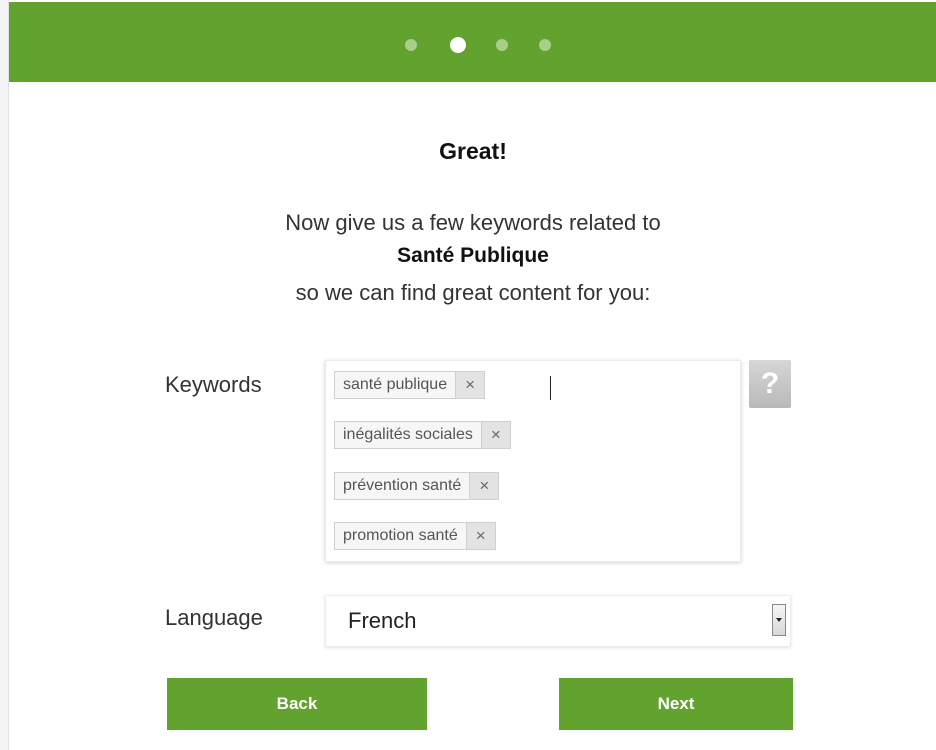 The image size is (936, 750). What do you see at coordinates (473, 222) in the screenshot?
I see `intro-line-1: Now give us a few keywords related to` at bounding box center [473, 222].